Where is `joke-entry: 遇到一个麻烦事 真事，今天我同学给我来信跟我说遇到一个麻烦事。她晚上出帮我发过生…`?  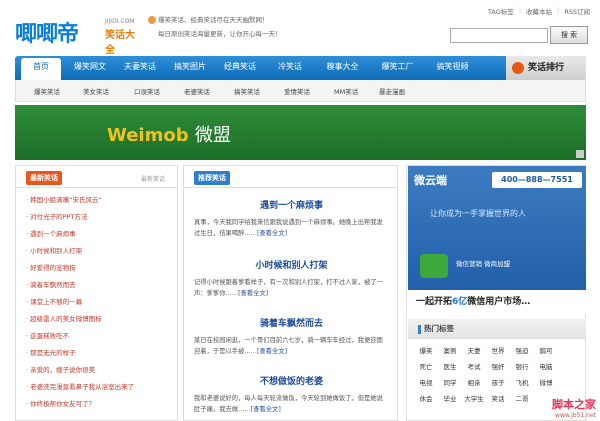 joke-entry: 遇到一个麻烦事 真事，今天我同学给我来信跟我说遇到一个麻烦事。她晚上出帮我发过生… is located at coordinates (291, 218).